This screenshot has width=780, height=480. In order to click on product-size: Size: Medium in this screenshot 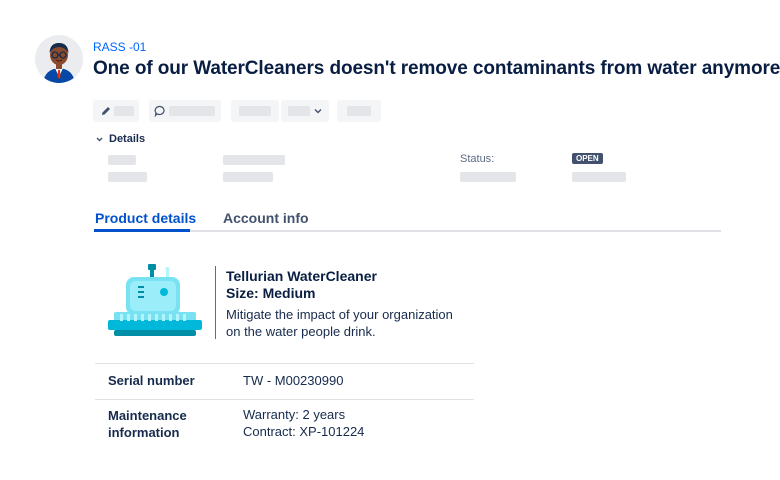, I will do `click(271, 293)`.